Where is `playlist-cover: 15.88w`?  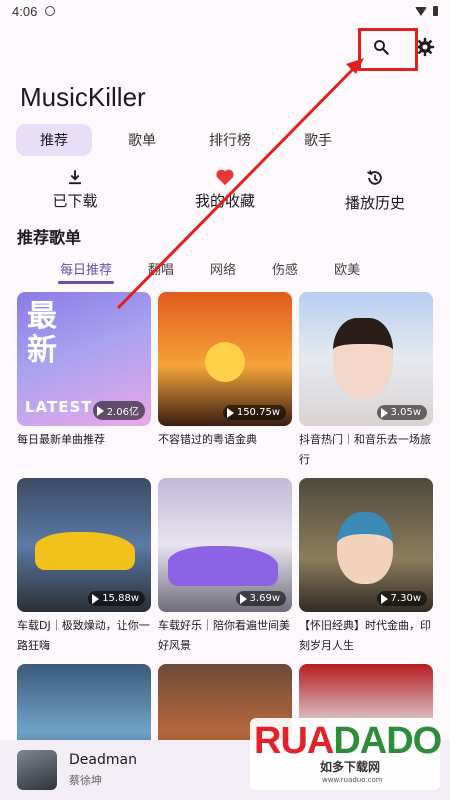
playlist-cover: 15.88w is located at coordinates (84, 545).